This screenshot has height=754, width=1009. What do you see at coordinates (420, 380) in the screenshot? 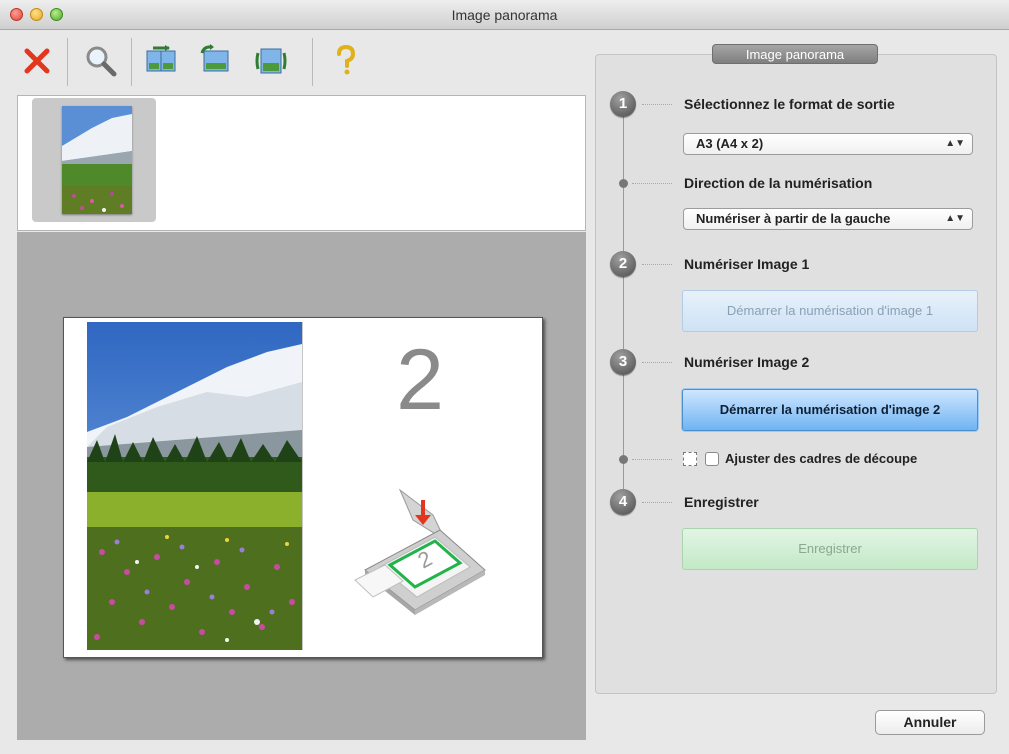
I see `image-2-placeholder-number: 2` at bounding box center [420, 380].